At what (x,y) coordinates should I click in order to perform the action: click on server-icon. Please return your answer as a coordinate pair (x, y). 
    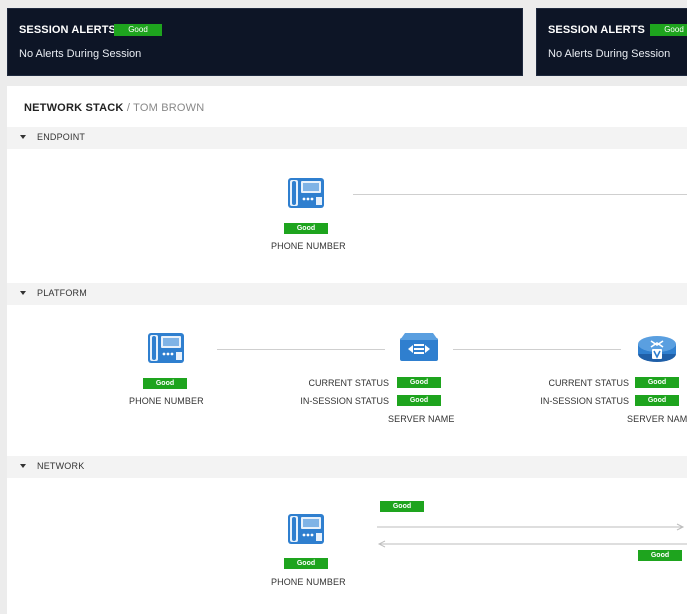
    Looking at the image, I should click on (419, 349).